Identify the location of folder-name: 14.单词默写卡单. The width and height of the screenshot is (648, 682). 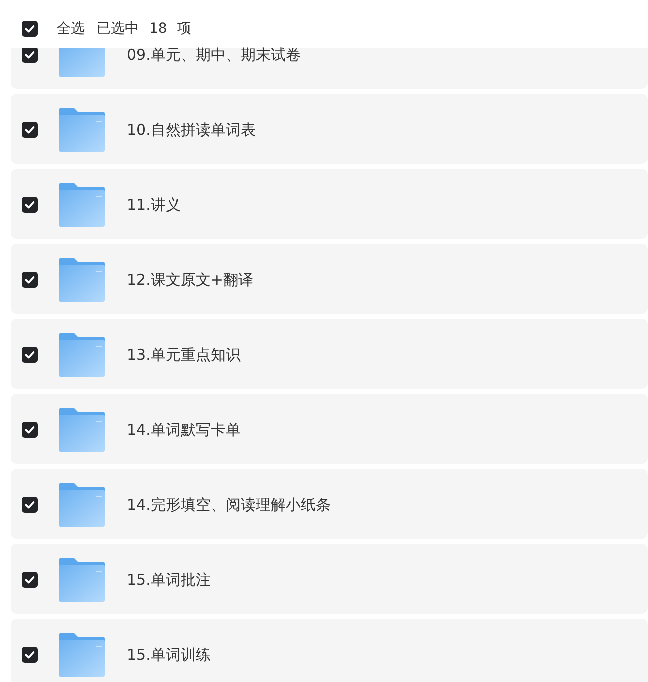
(184, 430).